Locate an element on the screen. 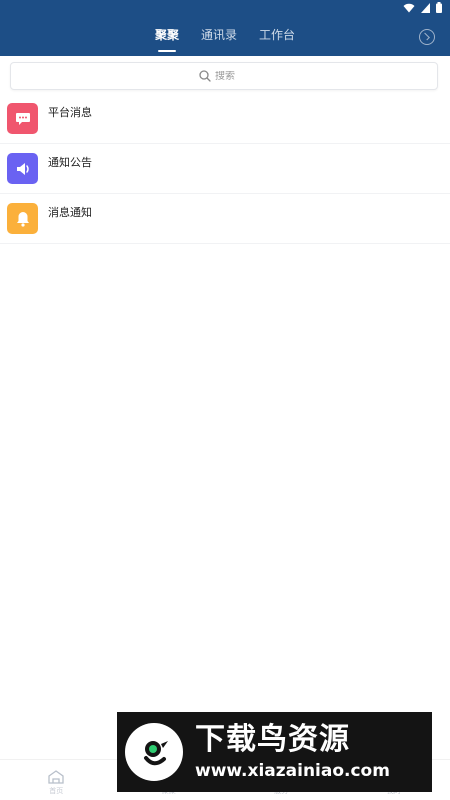 The width and height of the screenshot is (450, 800). watermark-banner: 下载鸟资源 www.xiazainiao.com is located at coordinates (274, 752).